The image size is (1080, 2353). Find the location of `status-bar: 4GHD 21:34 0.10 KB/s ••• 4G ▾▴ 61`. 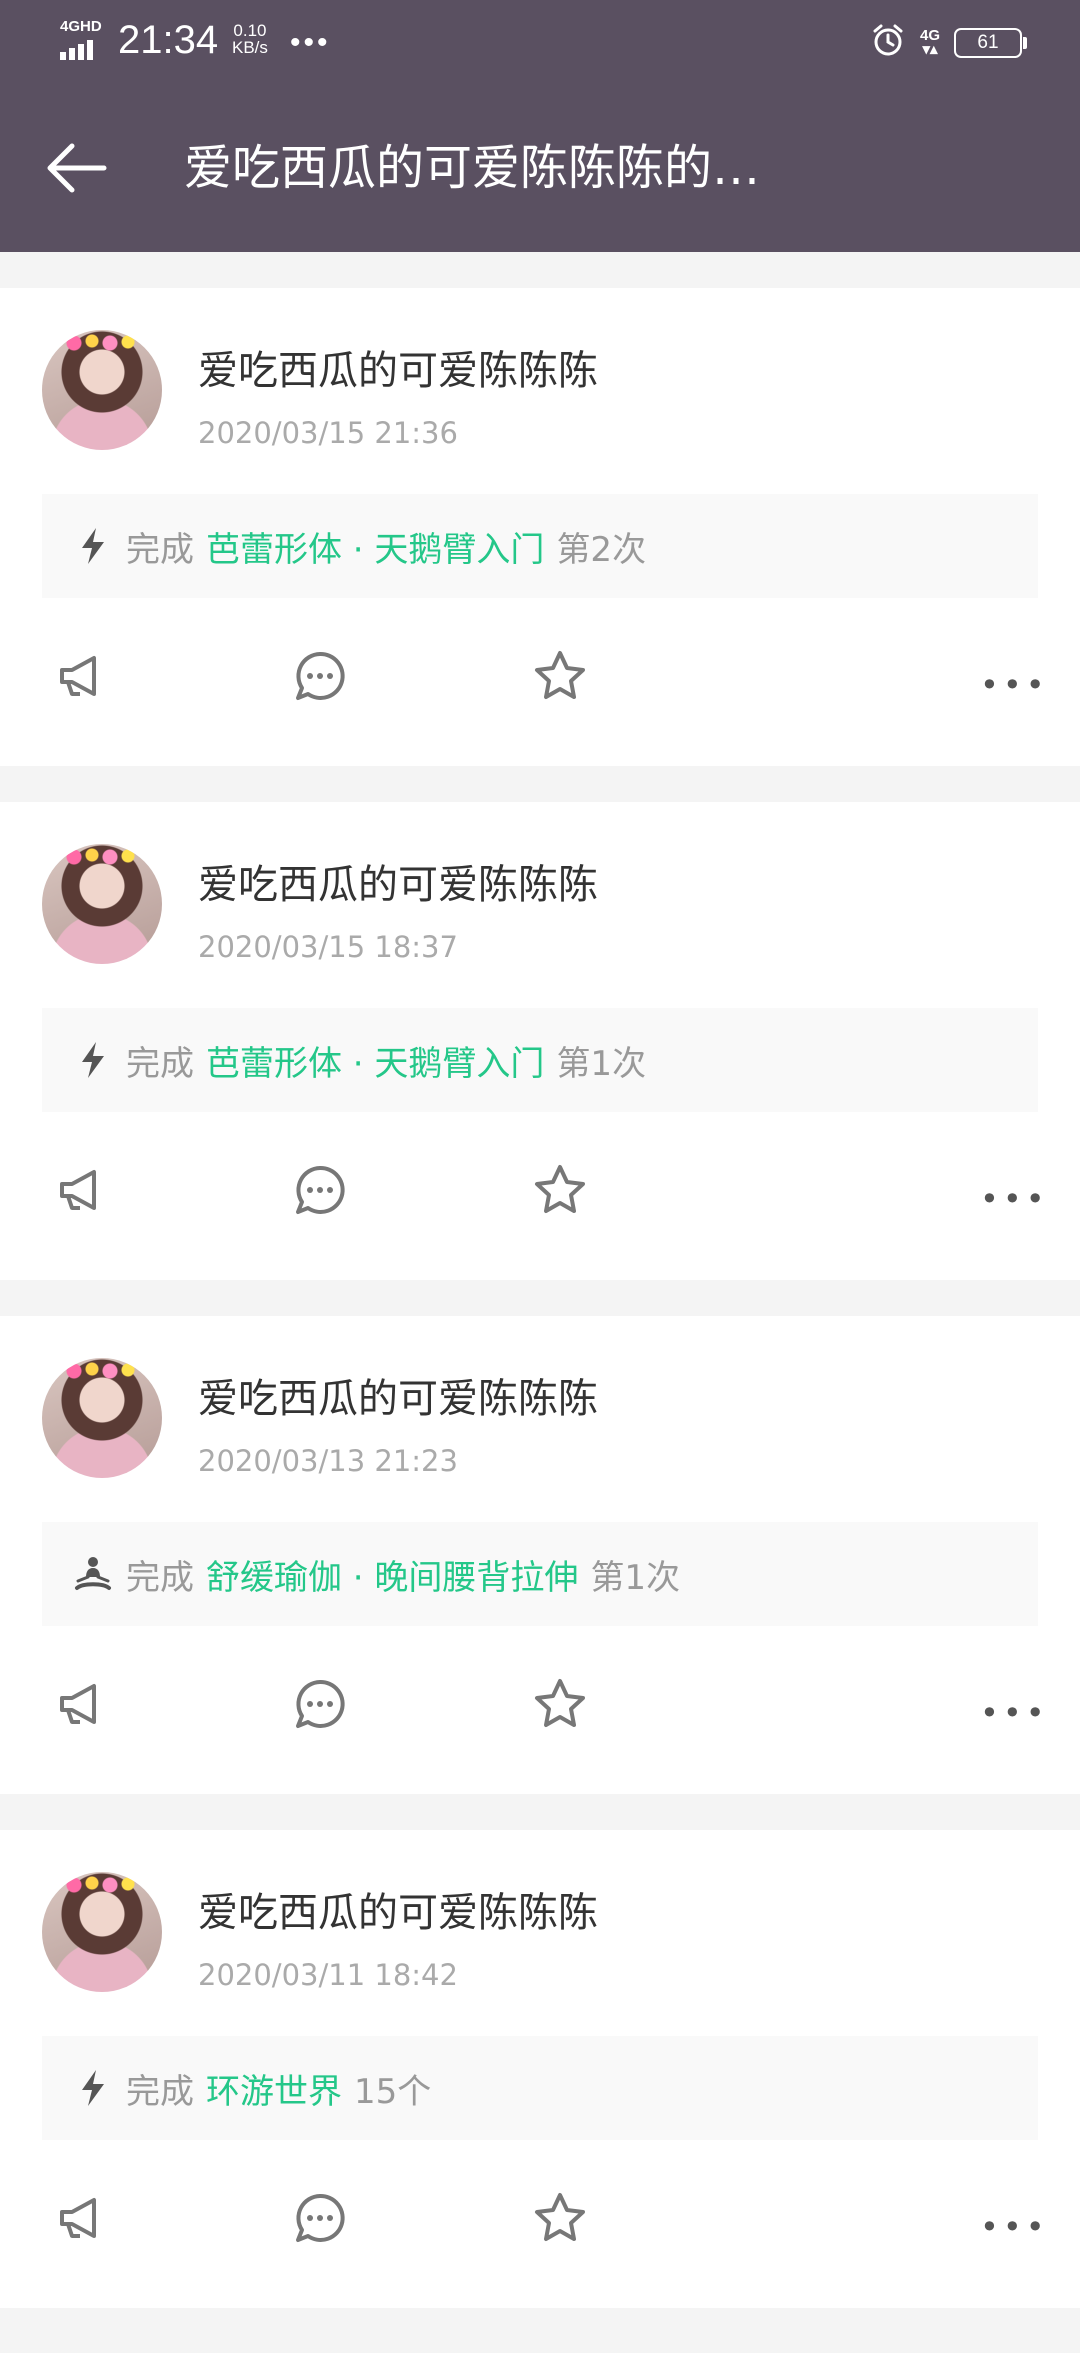

status-bar: 4GHD 21:34 0.10 KB/s ••• 4G ▾▴ 61 is located at coordinates (540, 42).